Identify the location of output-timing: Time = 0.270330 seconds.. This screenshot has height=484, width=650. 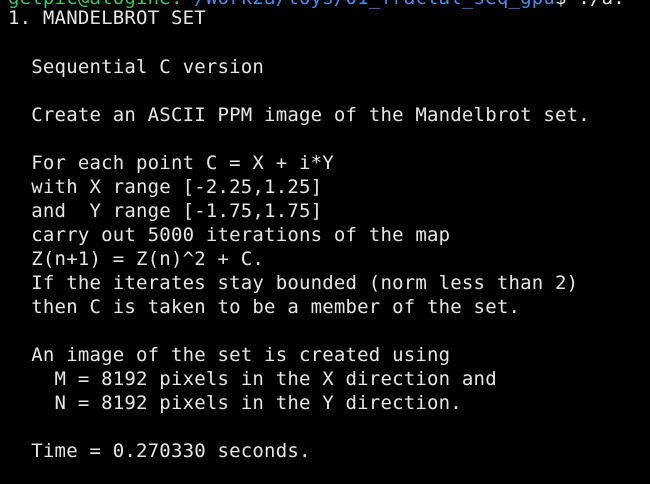
(159, 451).